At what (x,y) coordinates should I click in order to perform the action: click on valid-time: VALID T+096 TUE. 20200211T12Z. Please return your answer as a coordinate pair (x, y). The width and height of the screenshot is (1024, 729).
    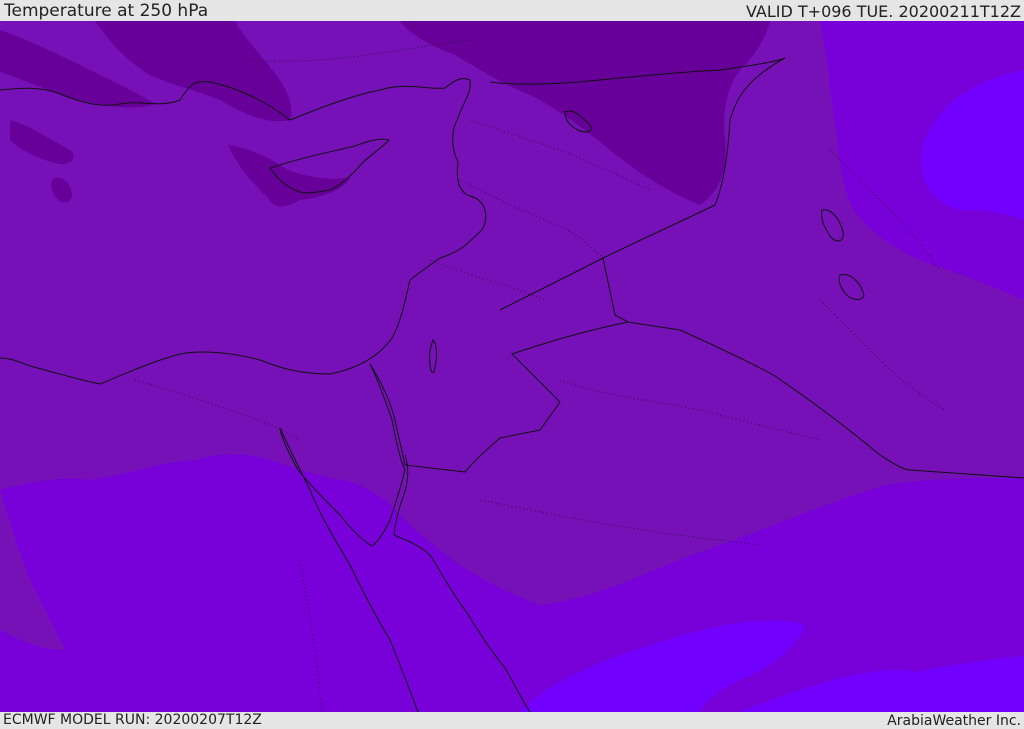
    Looking at the image, I should click on (883, 11).